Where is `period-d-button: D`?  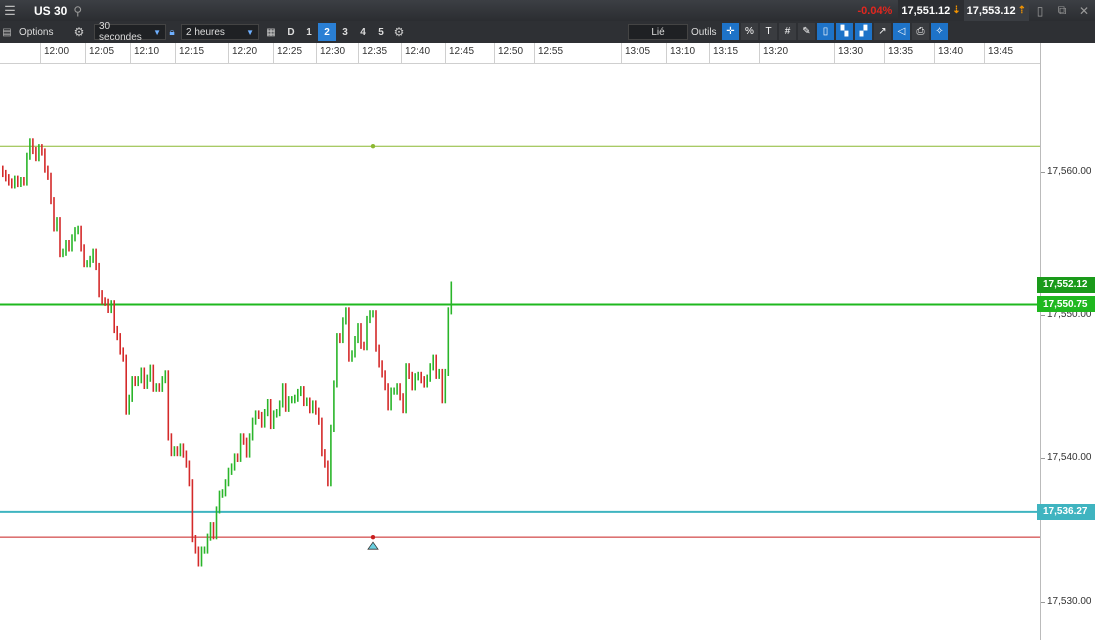
period-d-button: D is located at coordinates (291, 32).